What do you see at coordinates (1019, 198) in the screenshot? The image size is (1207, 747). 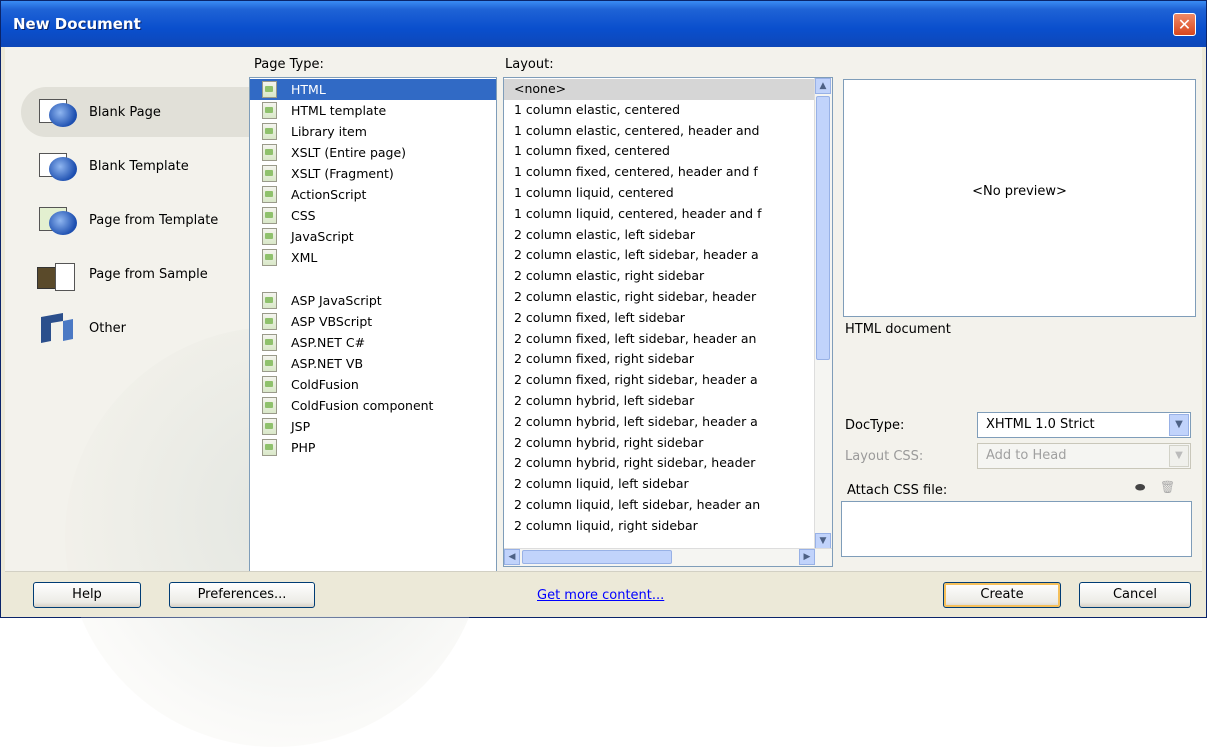 I see `preview-pane: <No preview>` at bounding box center [1019, 198].